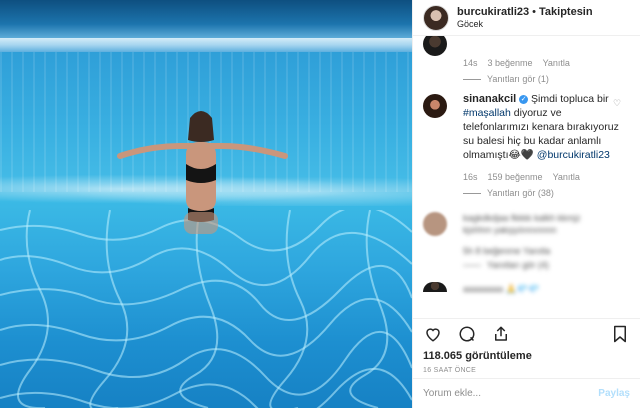 The image size is (640, 408). I want to click on view-replies-button: Yanıtları gör (1), so click(506, 79).